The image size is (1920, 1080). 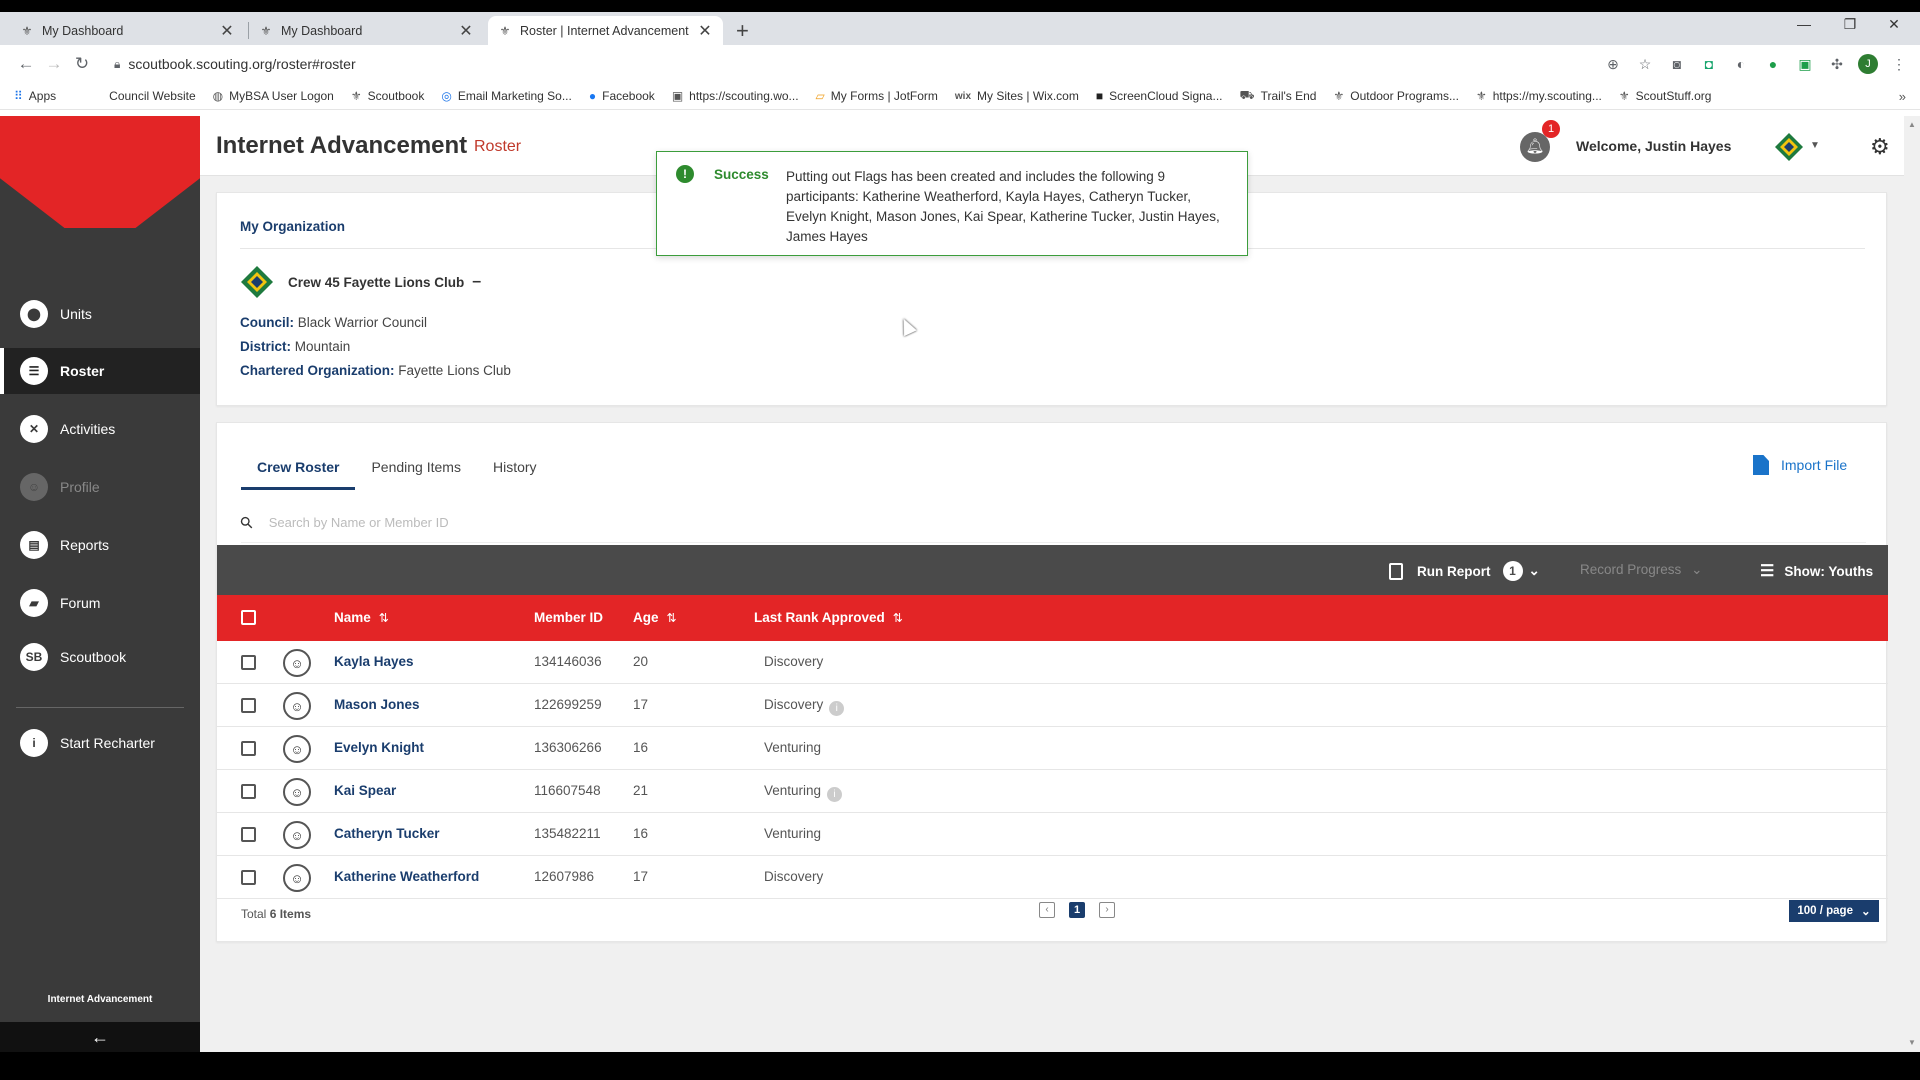 I want to click on collapse-sidebar-button: ←, so click(x=100, y=1037).